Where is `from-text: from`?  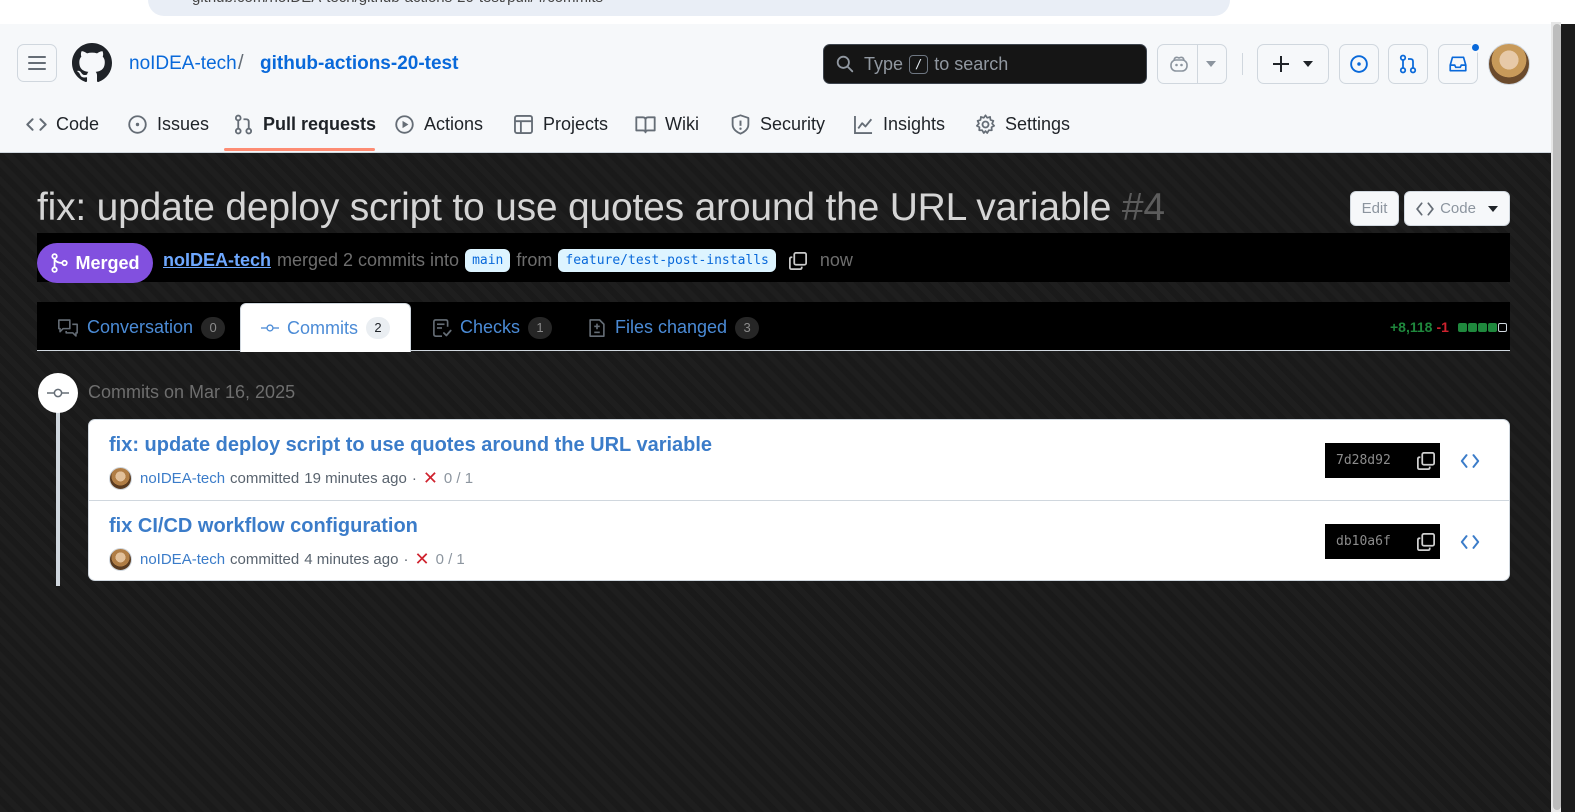 from-text: from is located at coordinates (534, 260).